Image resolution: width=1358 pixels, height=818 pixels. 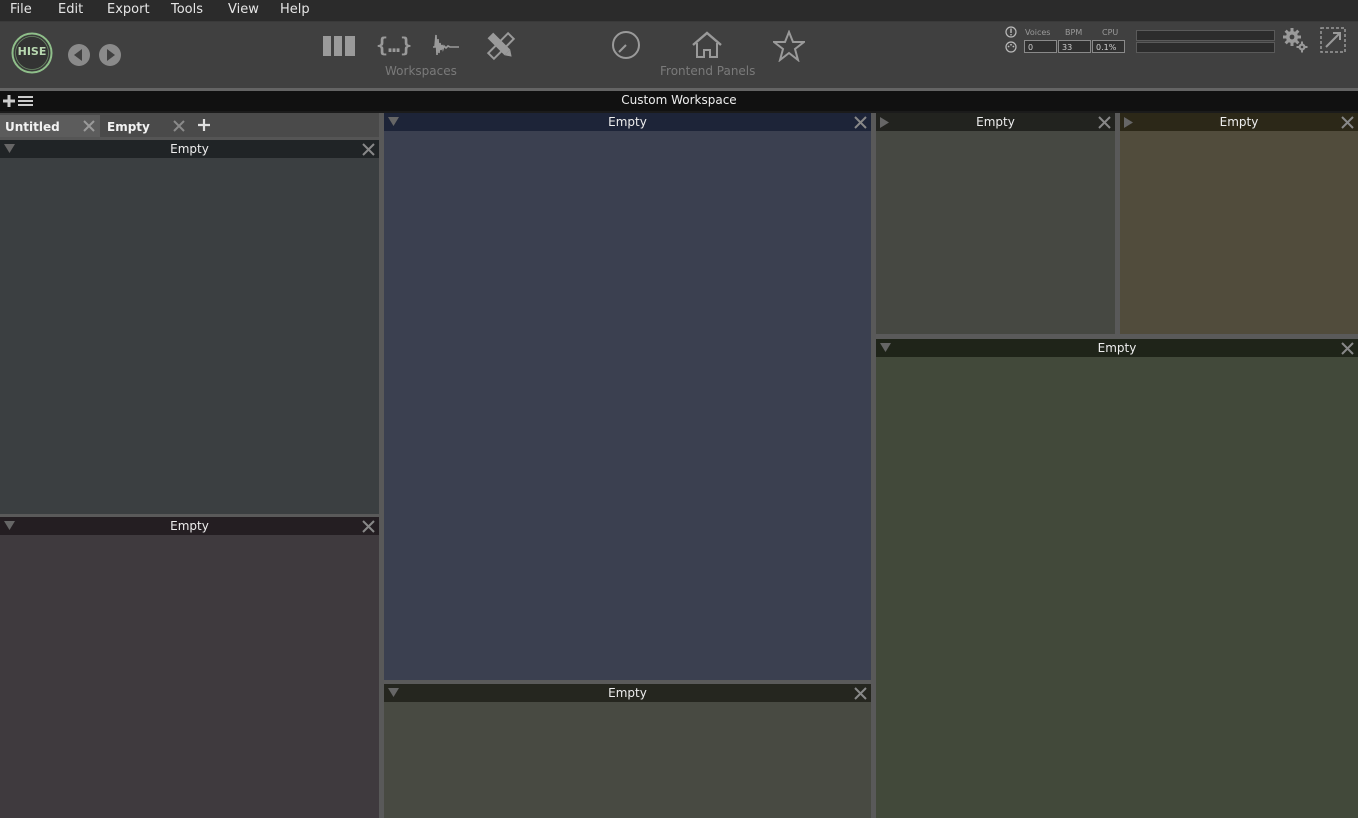 I want to click on menu-edit: Edit, so click(x=70, y=9).